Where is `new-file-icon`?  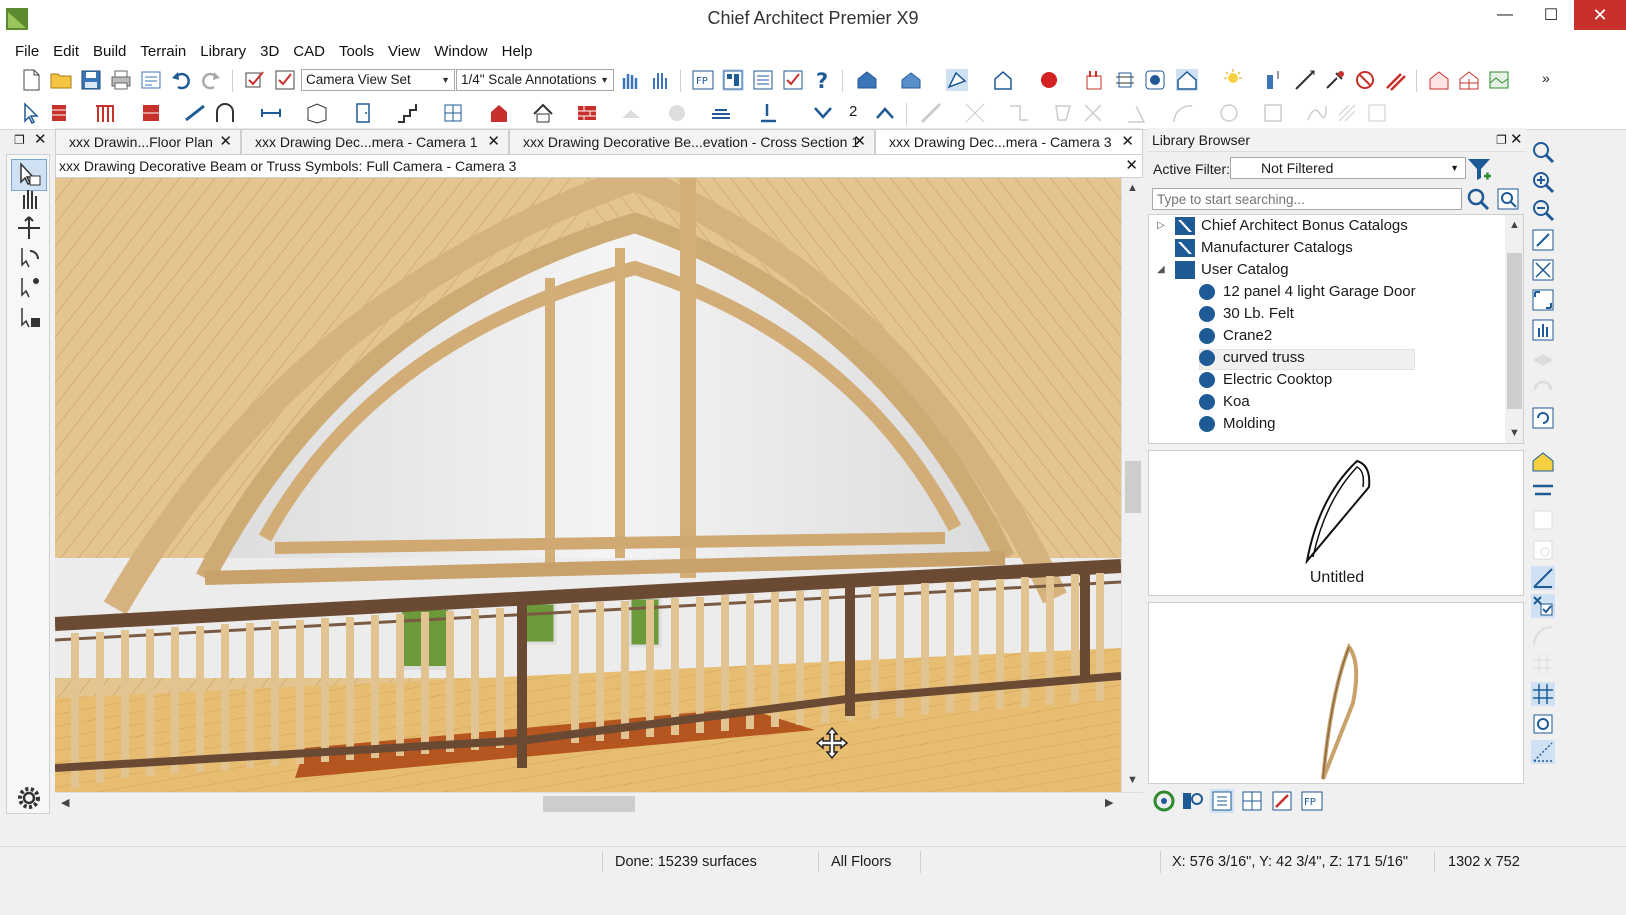
new-file-icon is located at coordinates (31, 80).